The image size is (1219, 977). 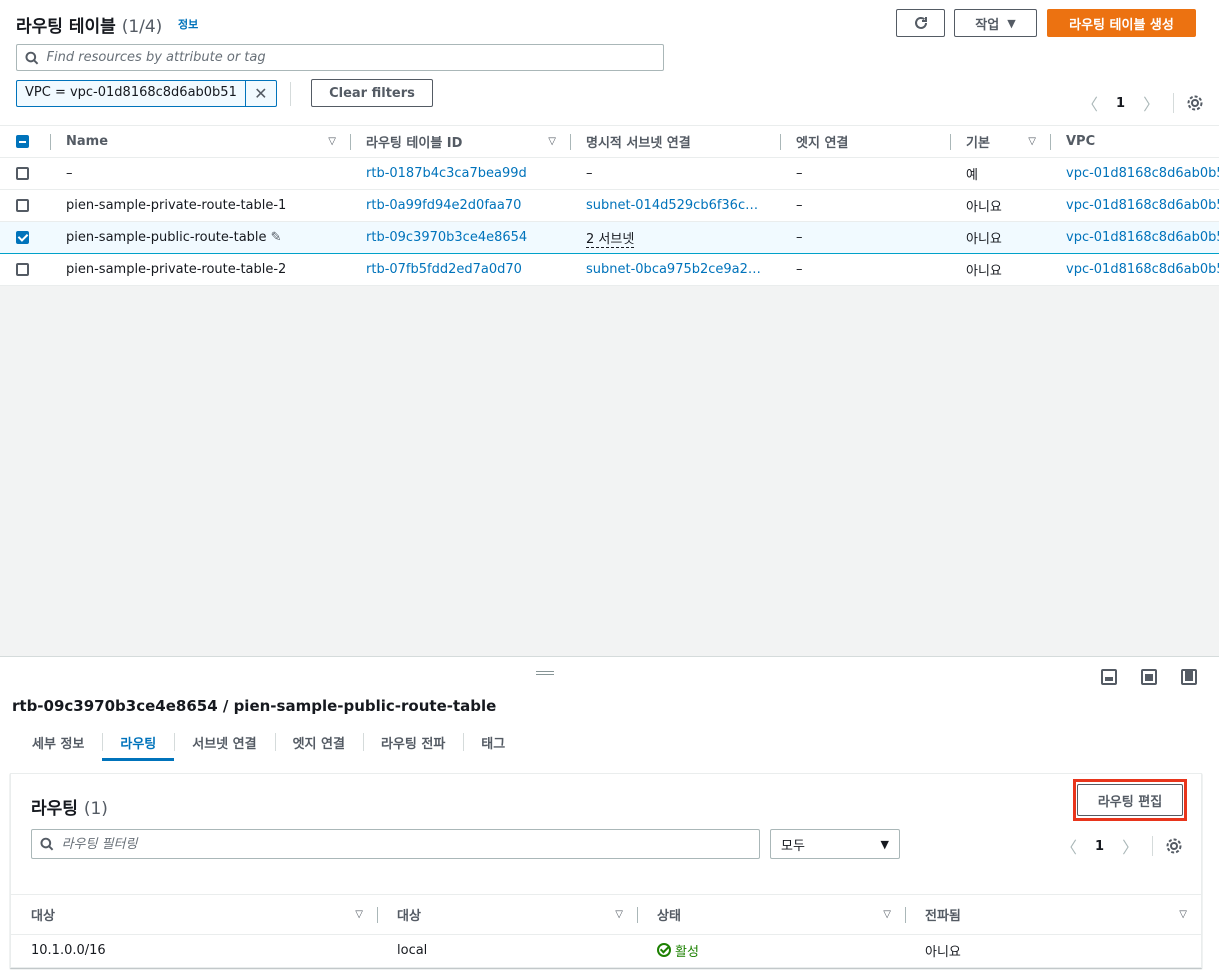 What do you see at coordinates (87, 141) in the screenshot?
I see `column-header-label: Name` at bounding box center [87, 141].